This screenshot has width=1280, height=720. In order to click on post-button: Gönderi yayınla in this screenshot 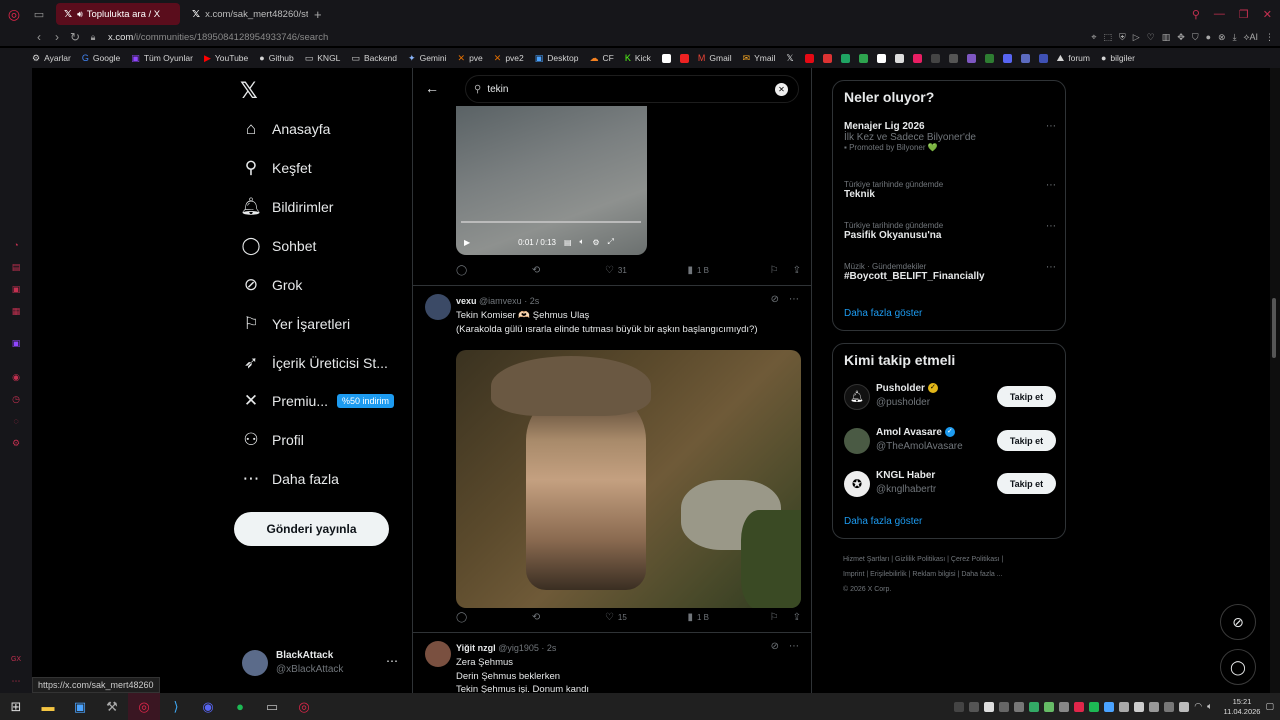, I will do `click(311, 529)`.